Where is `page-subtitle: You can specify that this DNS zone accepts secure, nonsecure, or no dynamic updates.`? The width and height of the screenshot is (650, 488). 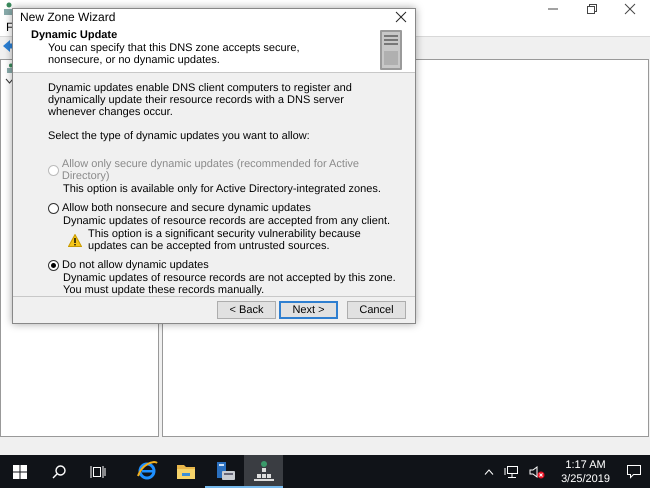
page-subtitle: You can specify that this DNS zone accepts secure, nonsecure, or no dynamic updates. is located at coordinates (174, 54).